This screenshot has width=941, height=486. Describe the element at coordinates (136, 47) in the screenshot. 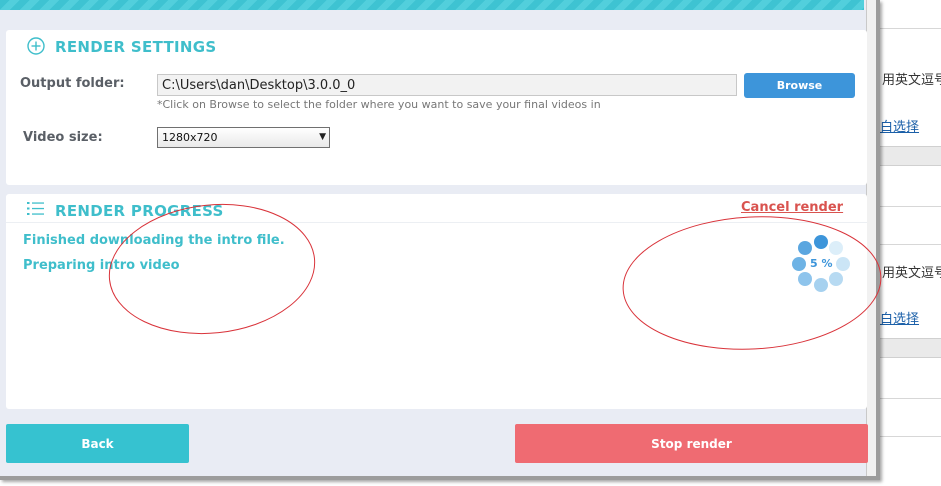

I see `render-settings-title: RENDER SETTINGS` at that location.